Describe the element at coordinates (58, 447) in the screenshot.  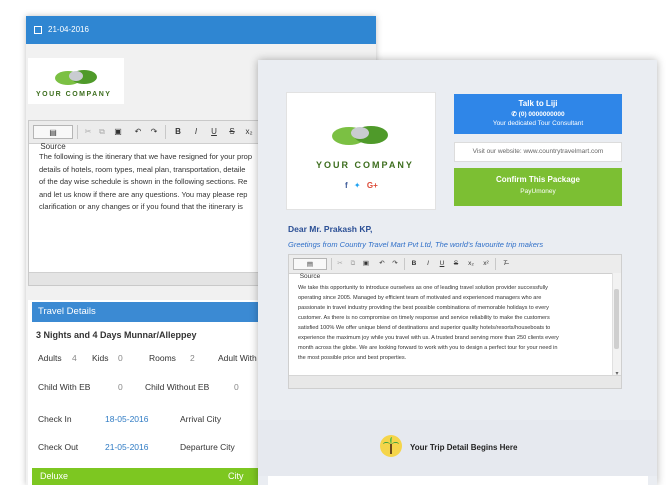
I see `check-out-label: Check Out` at that location.